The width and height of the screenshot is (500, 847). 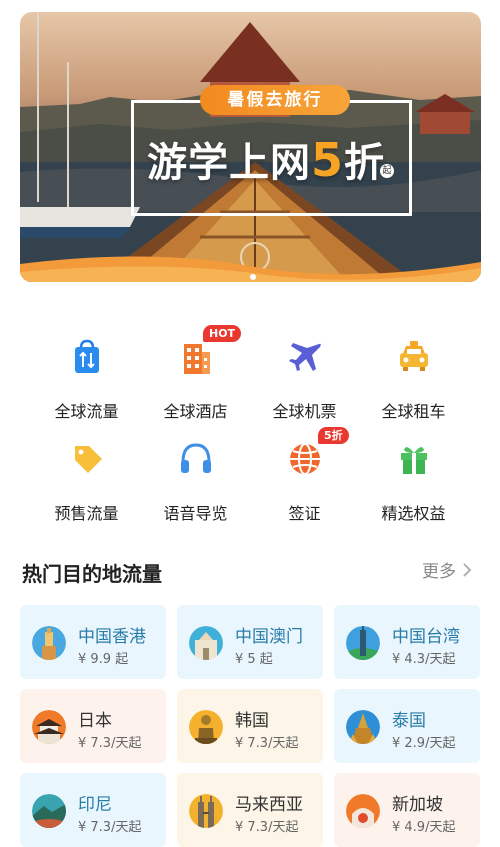 I want to click on quick-visa: 5折 签证, so click(x=304, y=475).